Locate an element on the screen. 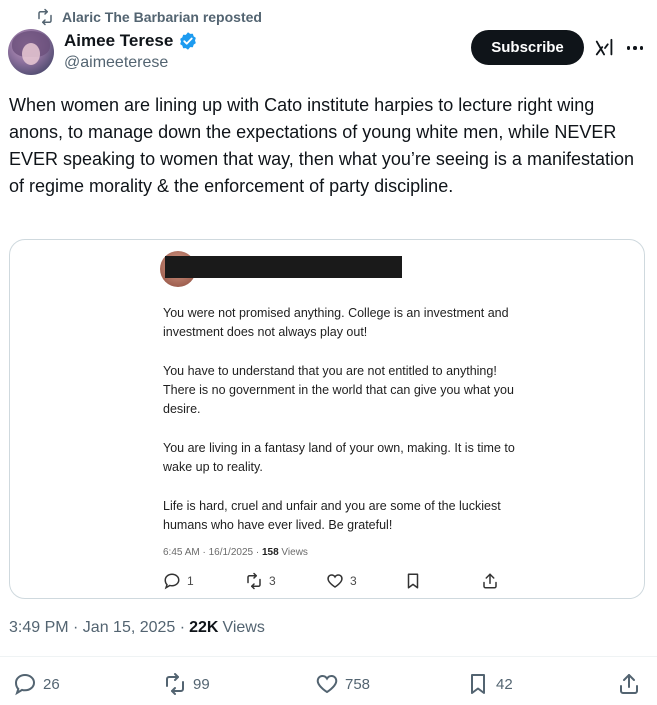 The image size is (657, 705). like-count: 758 is located at coordinates (358, 684).